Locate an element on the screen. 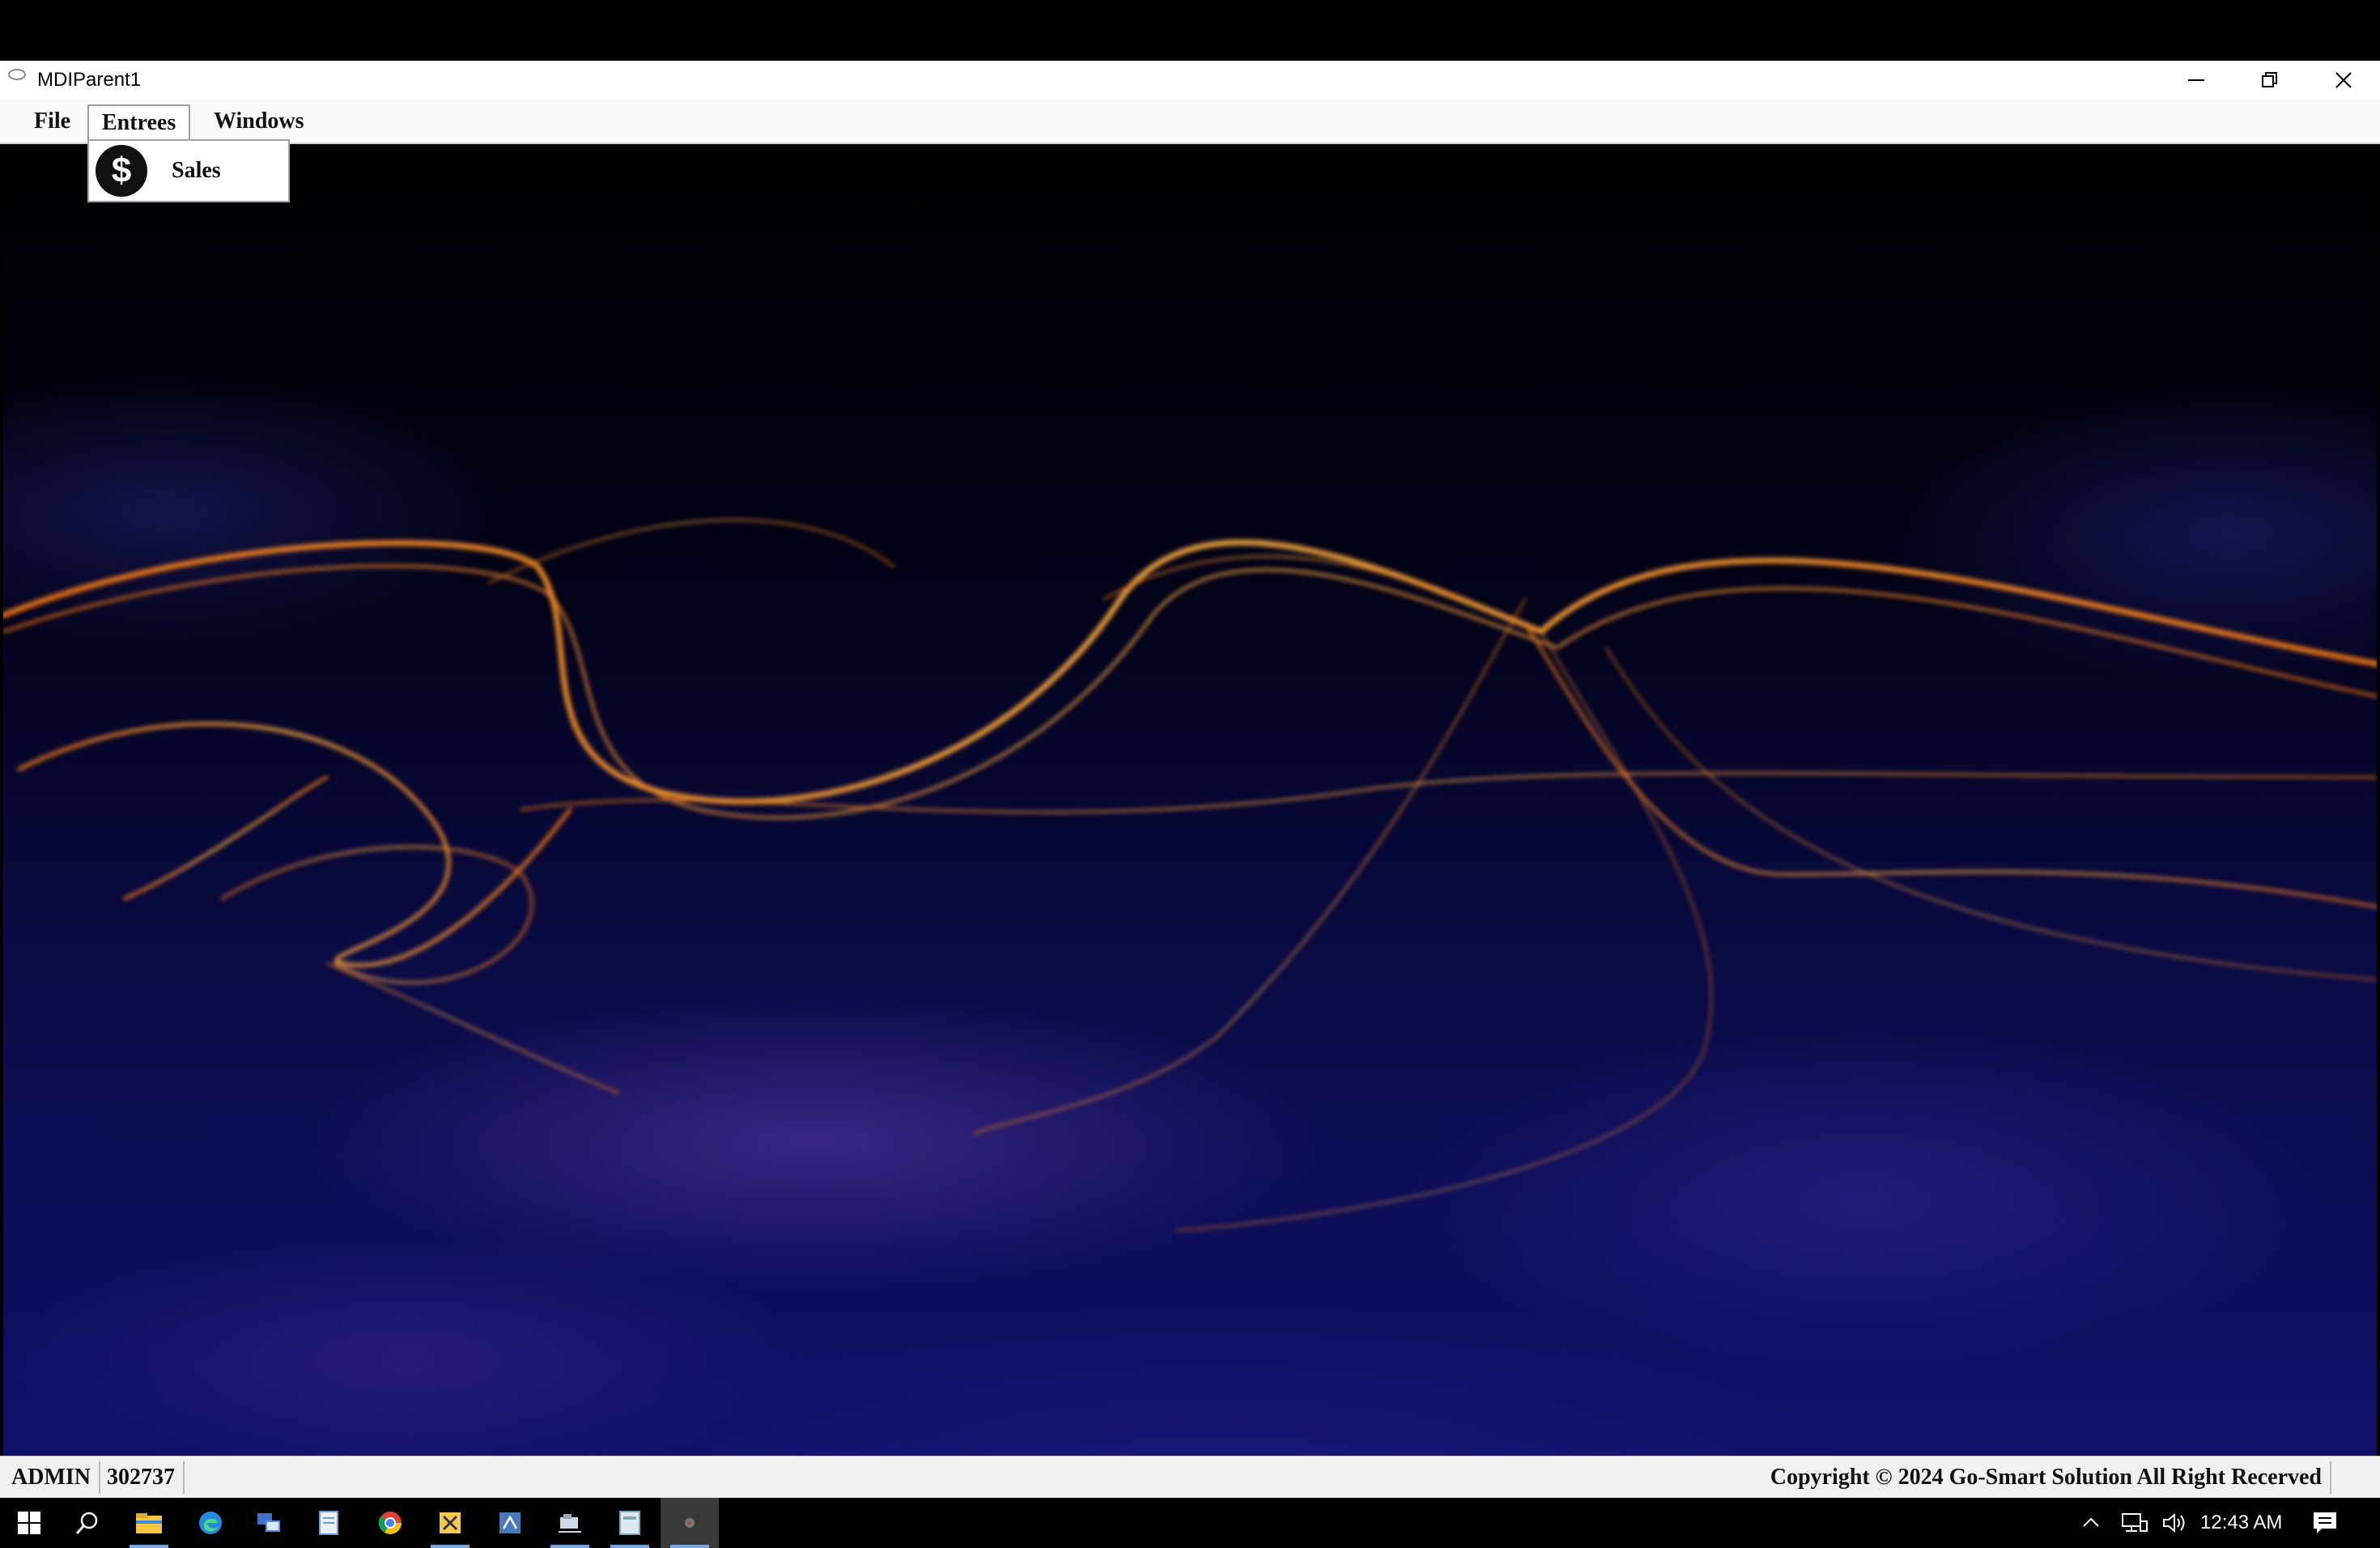 The height and width of the screenshot is (1548, 2380). menu-entrees: Entrees is located at coordinates (139, 123).